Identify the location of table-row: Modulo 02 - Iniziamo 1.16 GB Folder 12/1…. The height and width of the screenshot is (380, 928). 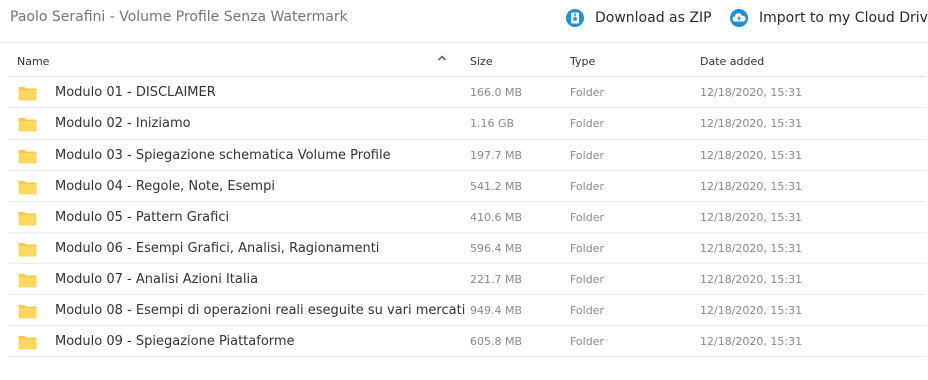
(467, 124).